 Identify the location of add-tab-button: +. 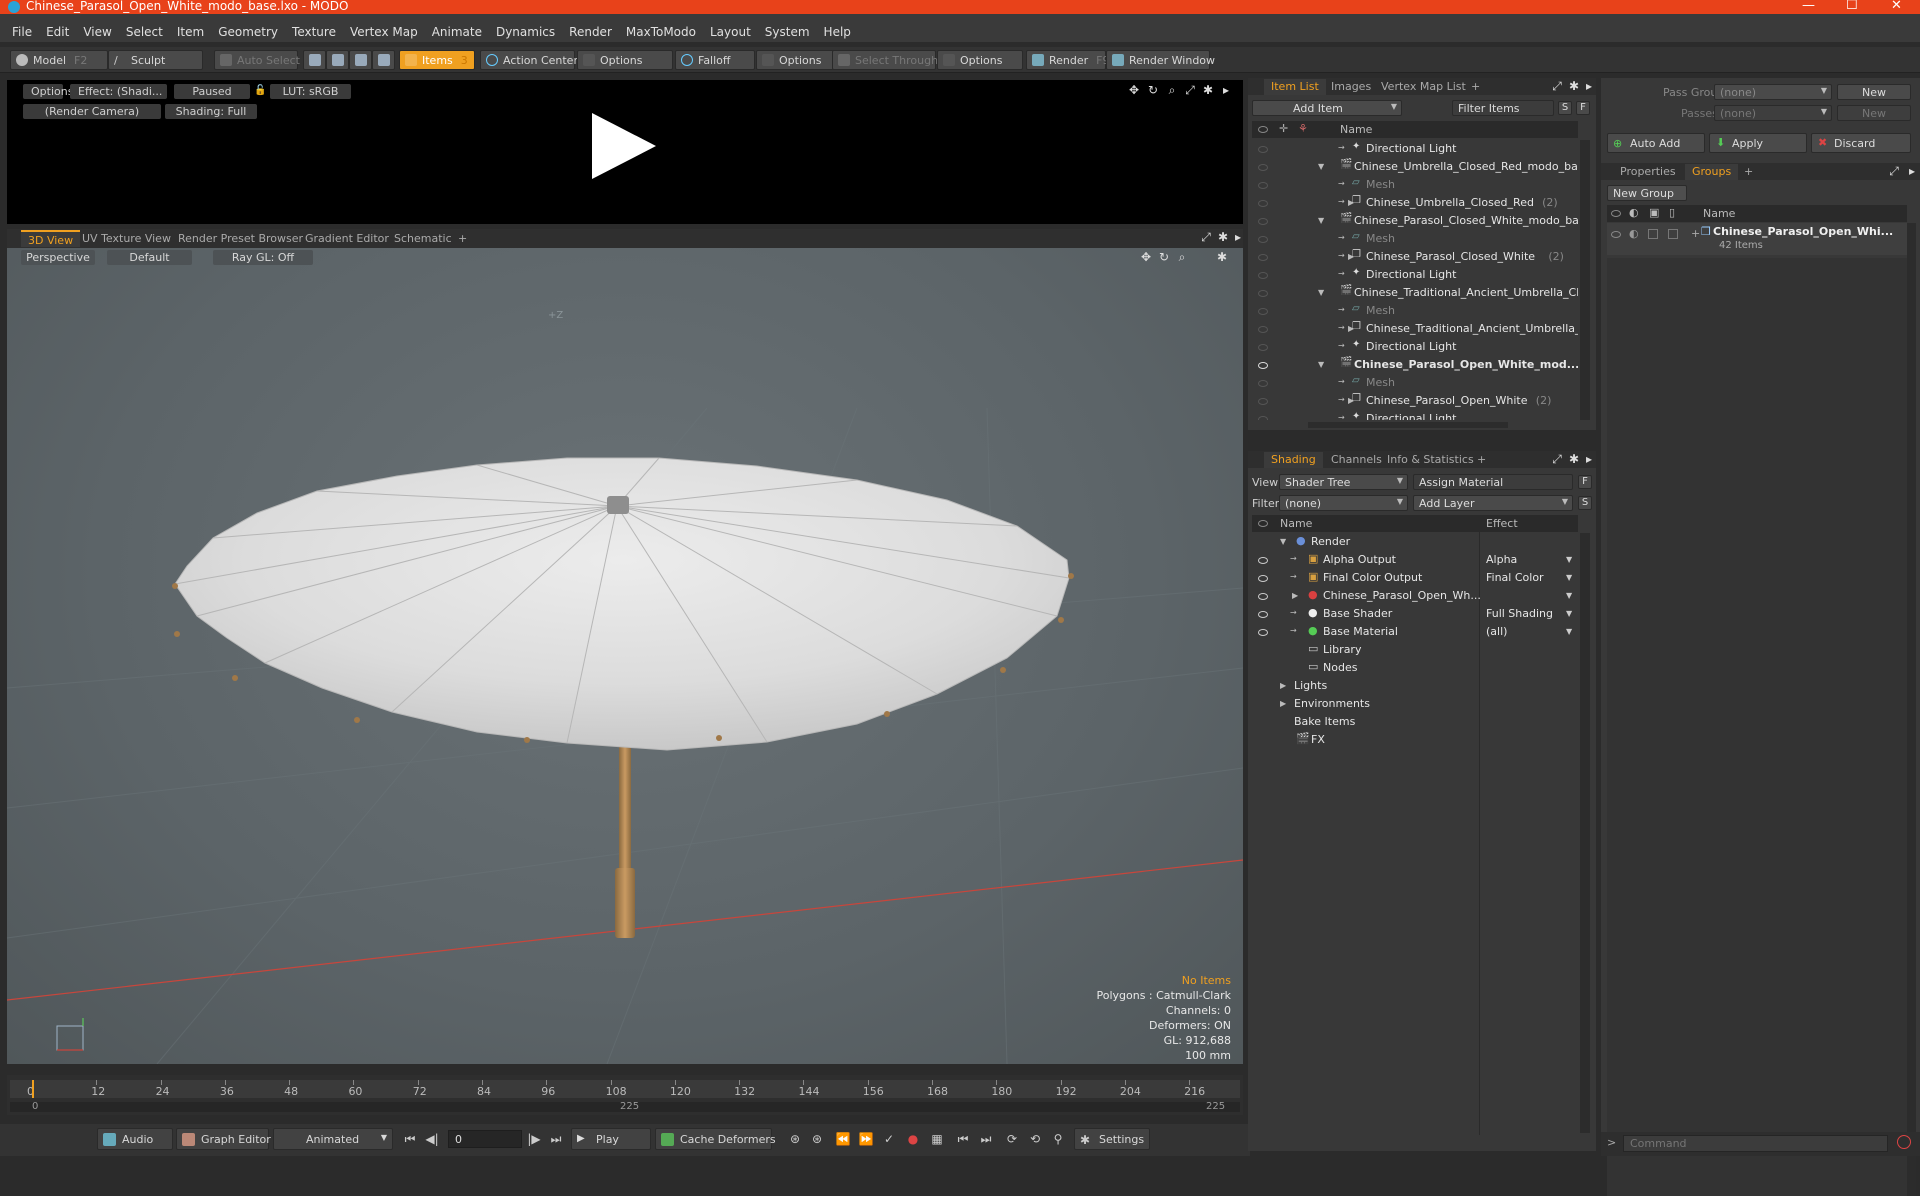
(1475, 87).